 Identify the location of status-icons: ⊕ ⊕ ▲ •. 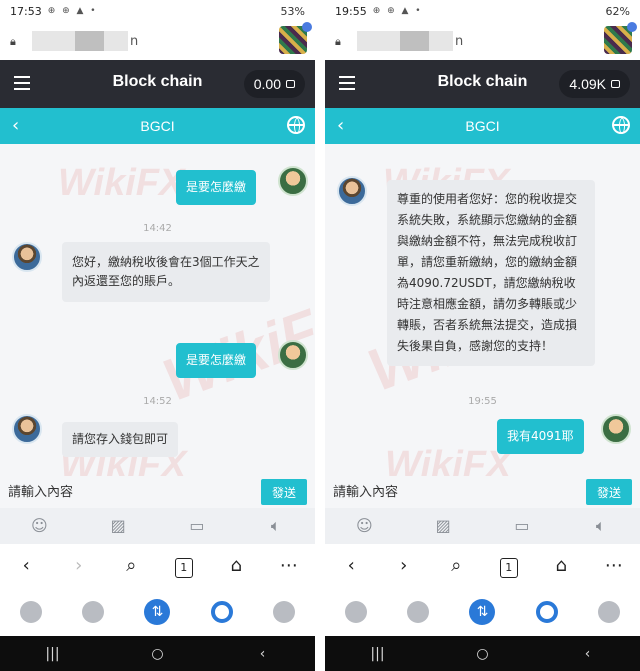
(397, 11).